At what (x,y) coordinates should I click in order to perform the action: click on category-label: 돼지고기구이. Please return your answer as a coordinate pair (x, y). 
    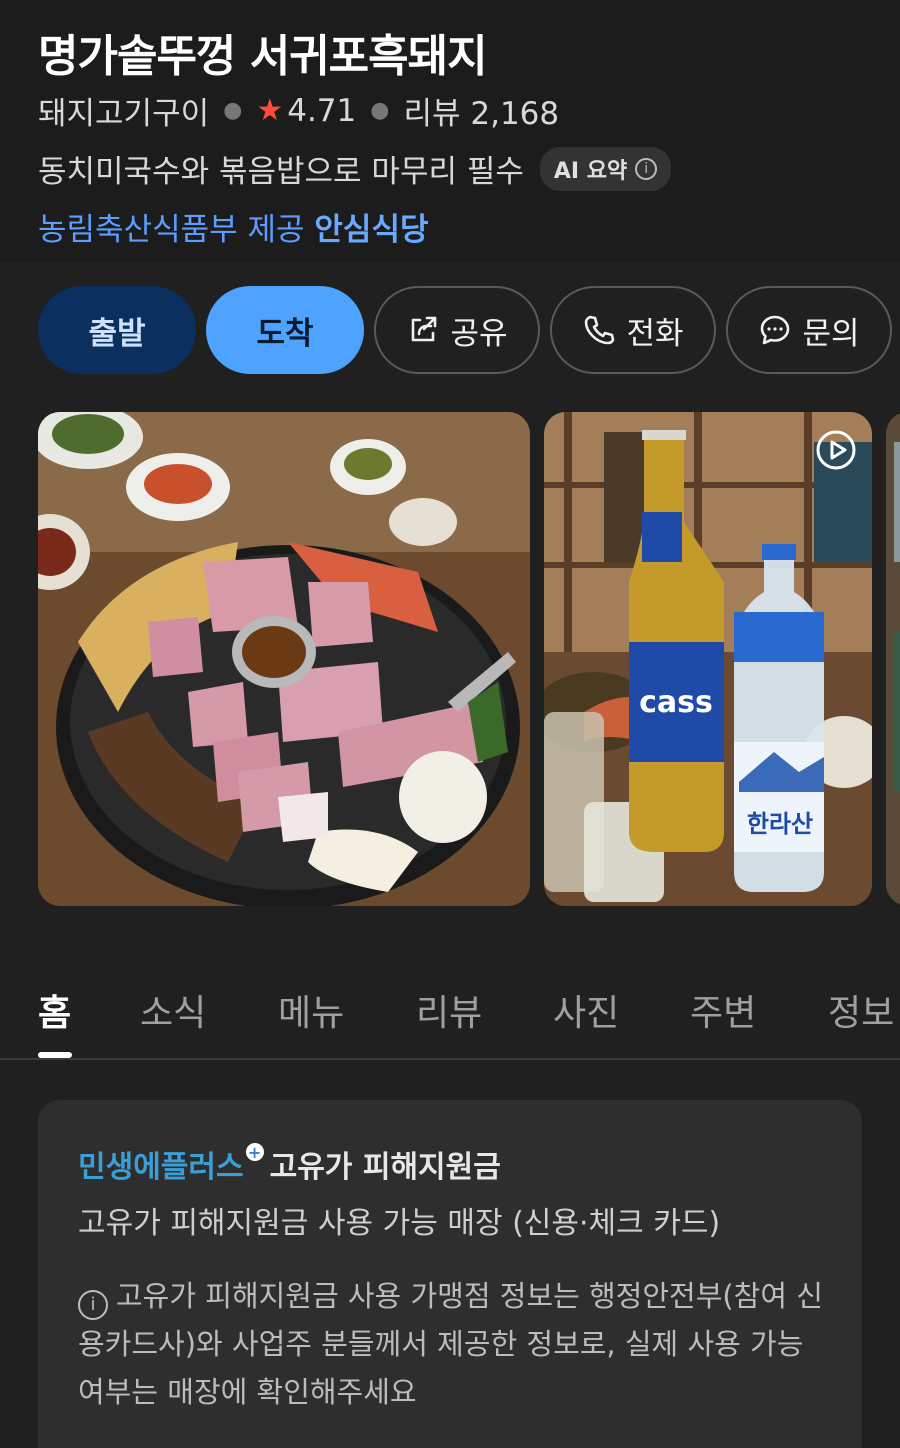
    Looking at the image, I should click on (124, 114).